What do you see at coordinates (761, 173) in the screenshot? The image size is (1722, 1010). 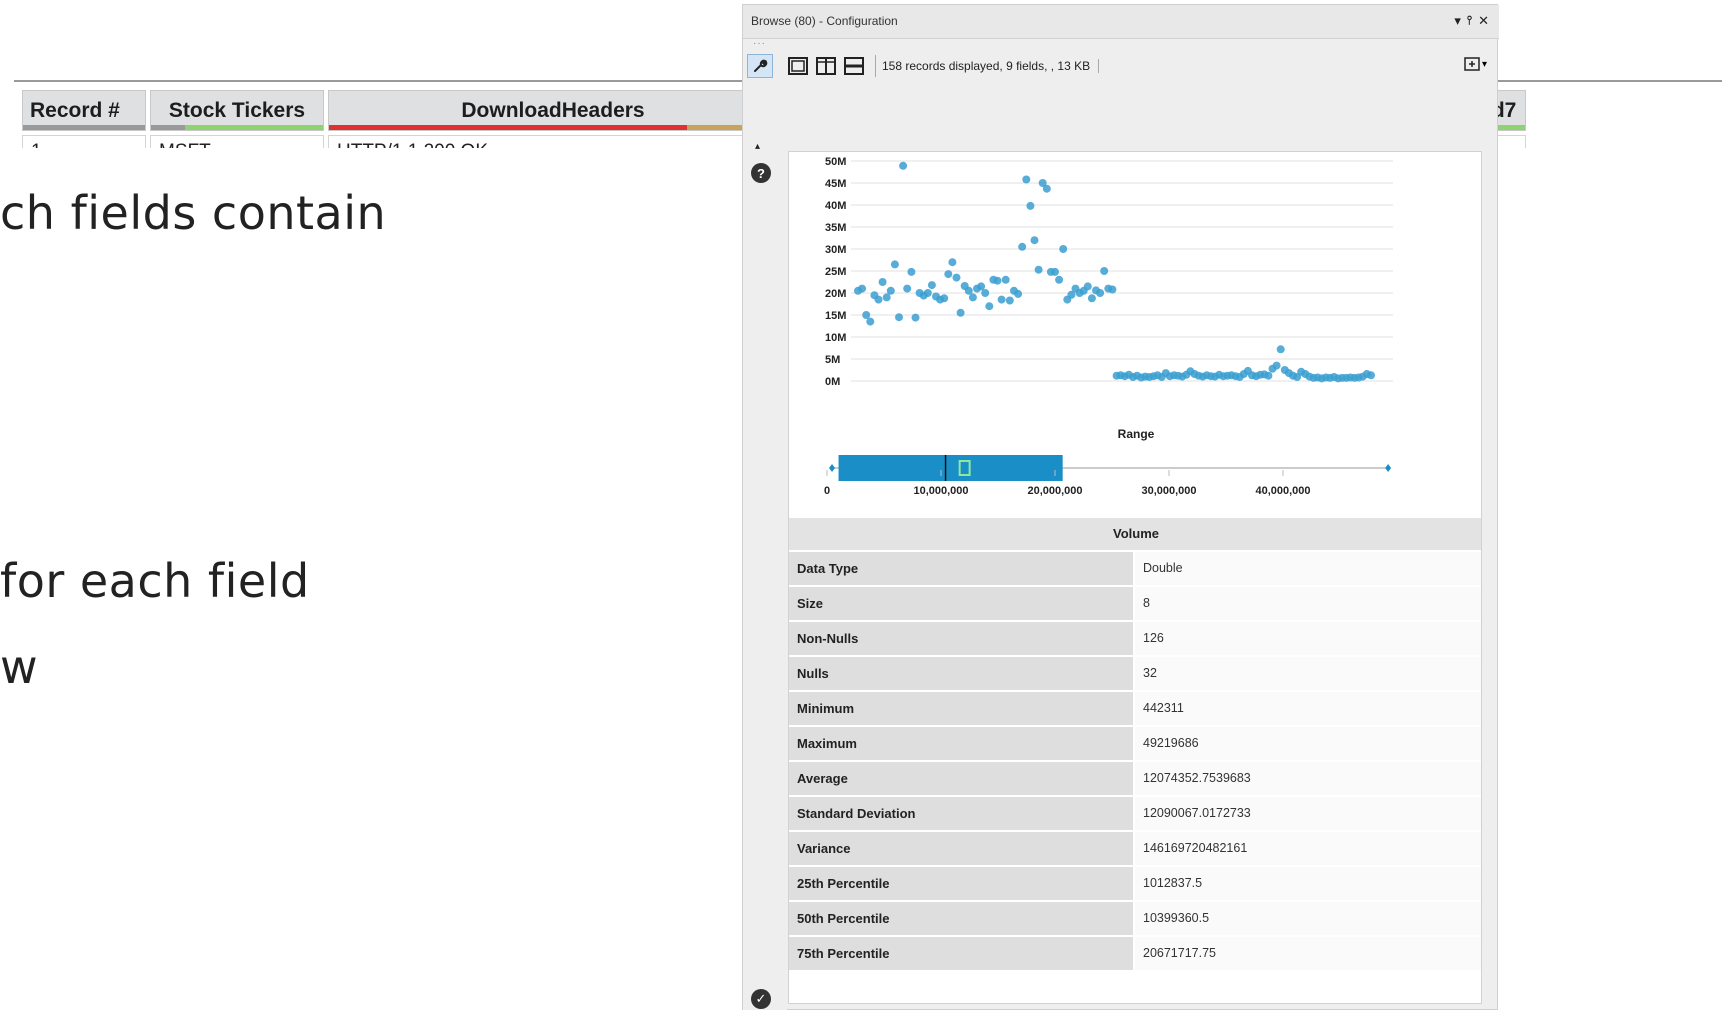 I see `help-icon: ?` at bounding box center [761, 173].